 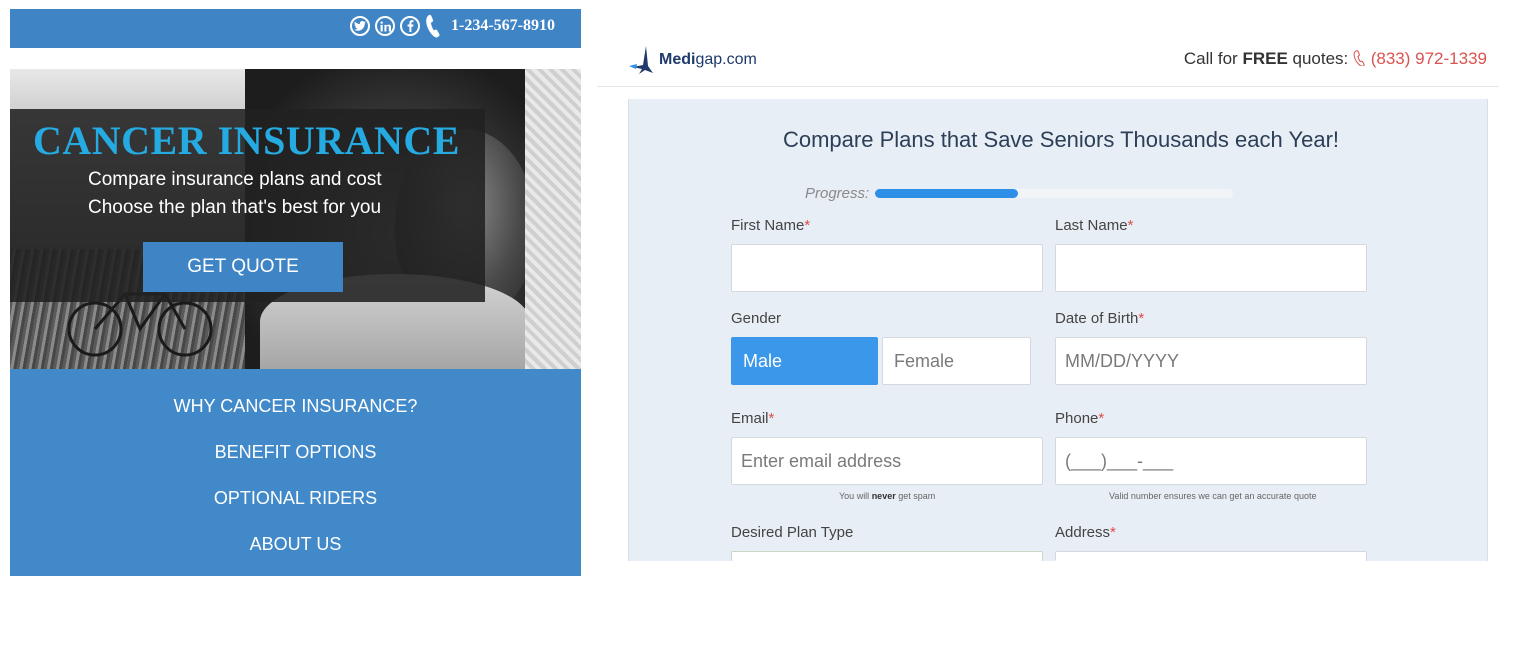 What do you see at coordinates (295, 544) in the screenshot?
I see `nav-item-about-us: ABOUT US` at bounding box center [295, 544].